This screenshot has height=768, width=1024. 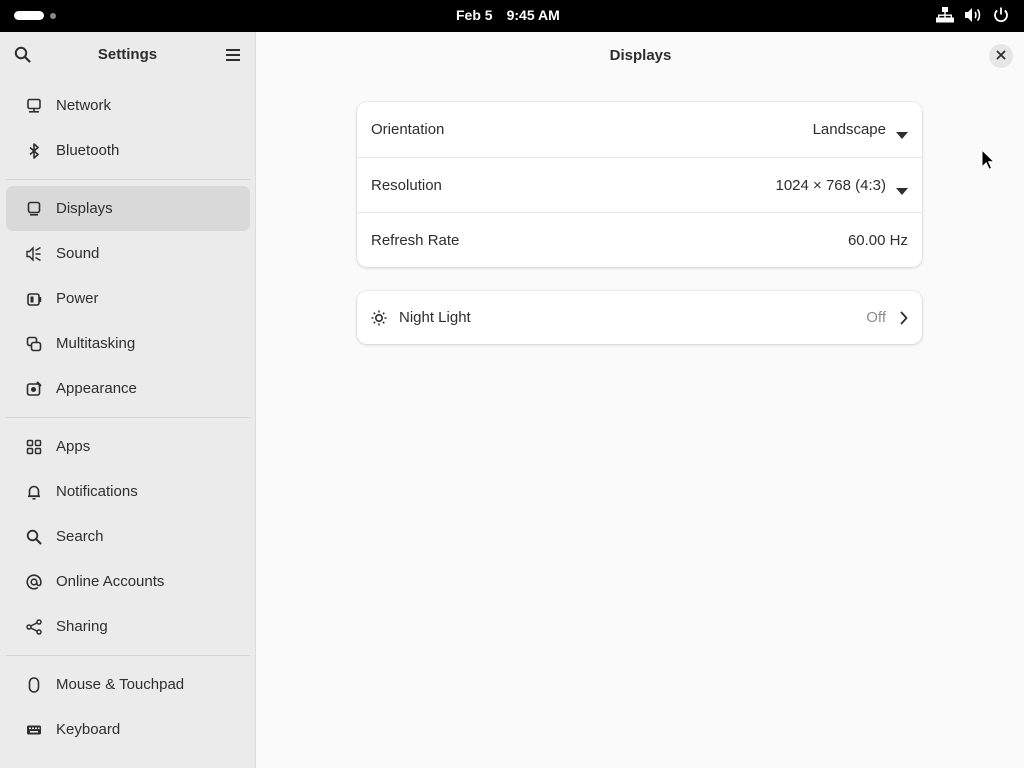 I want to click on sidebar-header: Settings, so click(x=127, y=55).